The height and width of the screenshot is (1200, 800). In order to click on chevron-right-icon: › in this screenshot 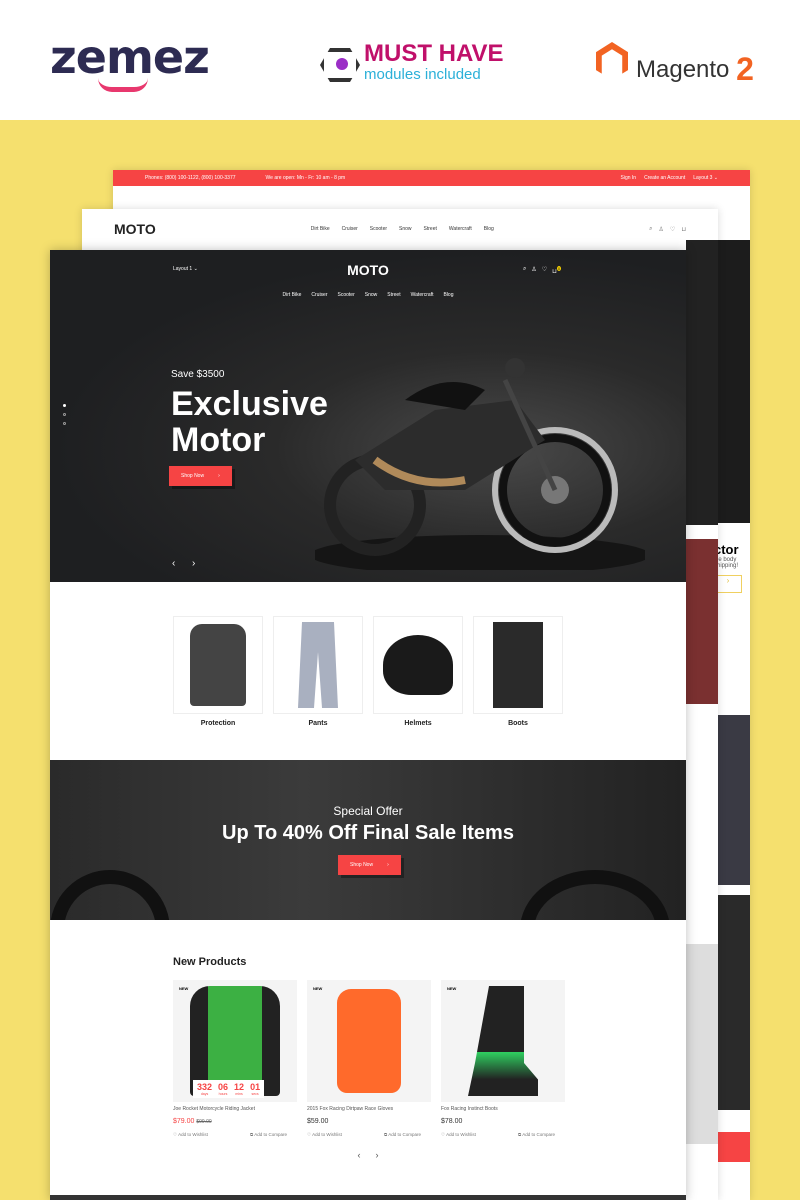, I will do `click(388, 865)`.